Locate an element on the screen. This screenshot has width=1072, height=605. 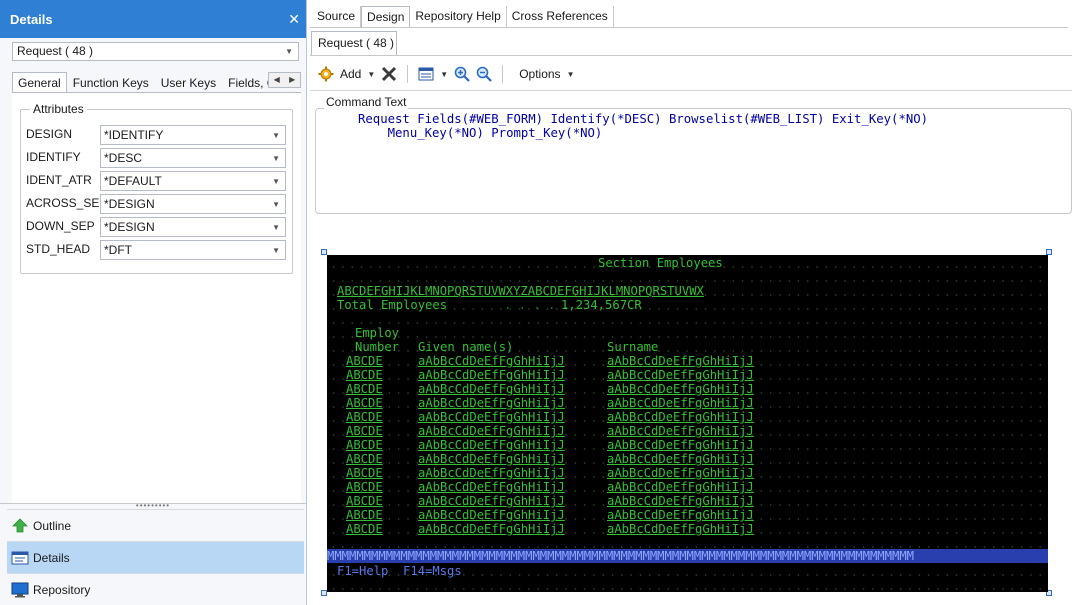
section-title: Section Employees is located at coordinates (660, 263).